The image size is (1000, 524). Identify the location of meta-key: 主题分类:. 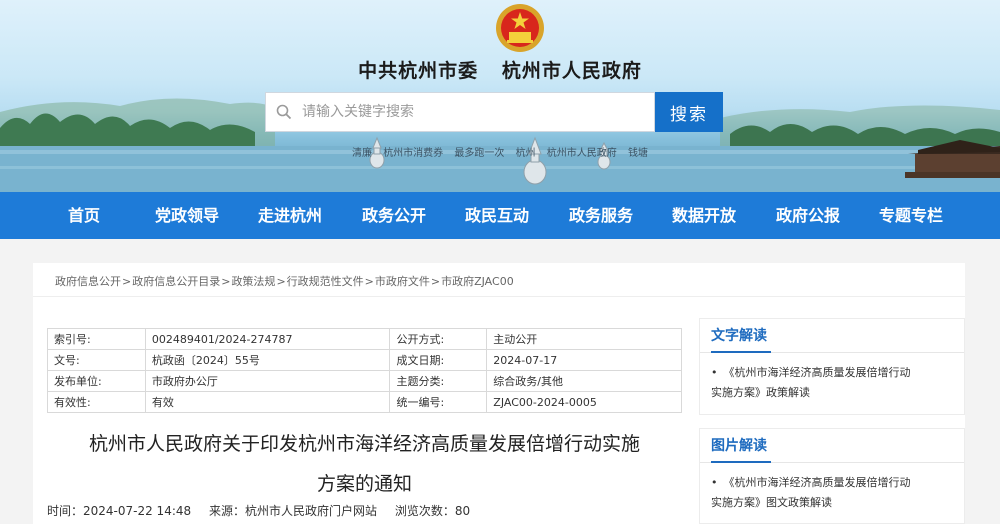
(438, 381).